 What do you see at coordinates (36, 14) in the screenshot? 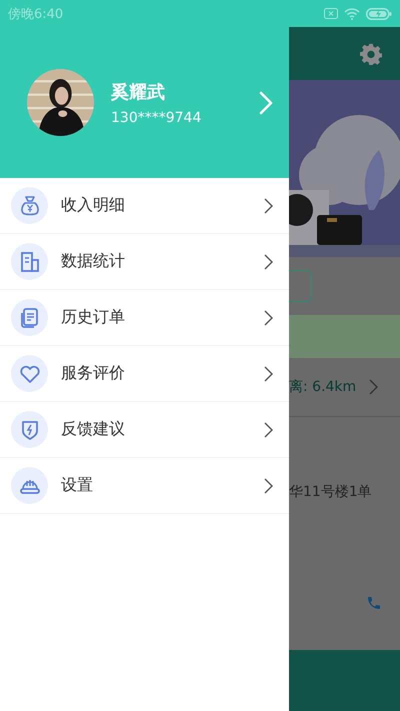
I see `status-time: 傍晚6:40` at bounding box center [36, 14].